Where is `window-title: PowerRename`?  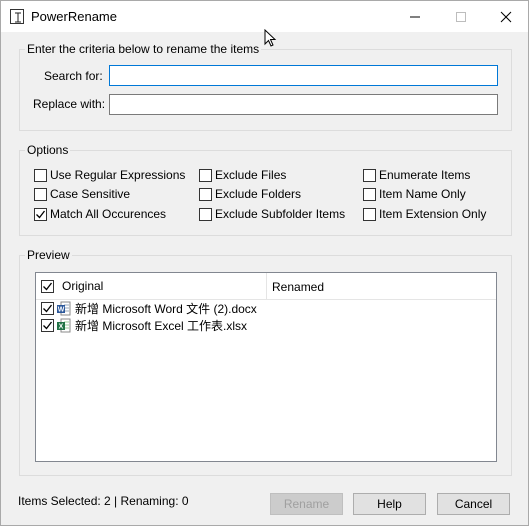
window-title: PowerRename is located at coordinates (74, 16).